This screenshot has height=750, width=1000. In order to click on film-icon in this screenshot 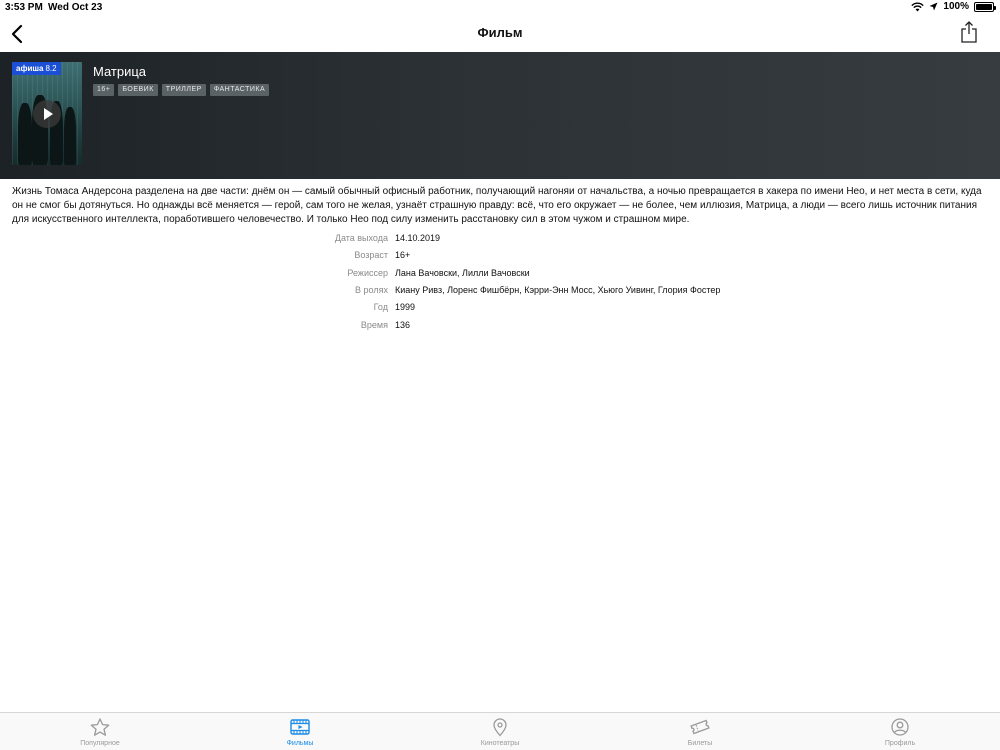, I will do `click(300, 727)`.